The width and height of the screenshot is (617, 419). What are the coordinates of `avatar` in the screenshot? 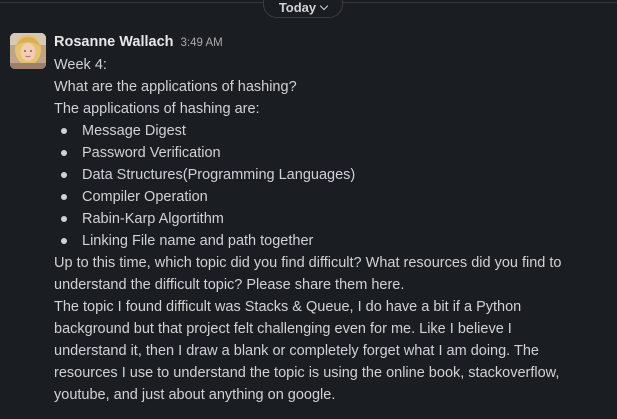 It's located at (28, 51).